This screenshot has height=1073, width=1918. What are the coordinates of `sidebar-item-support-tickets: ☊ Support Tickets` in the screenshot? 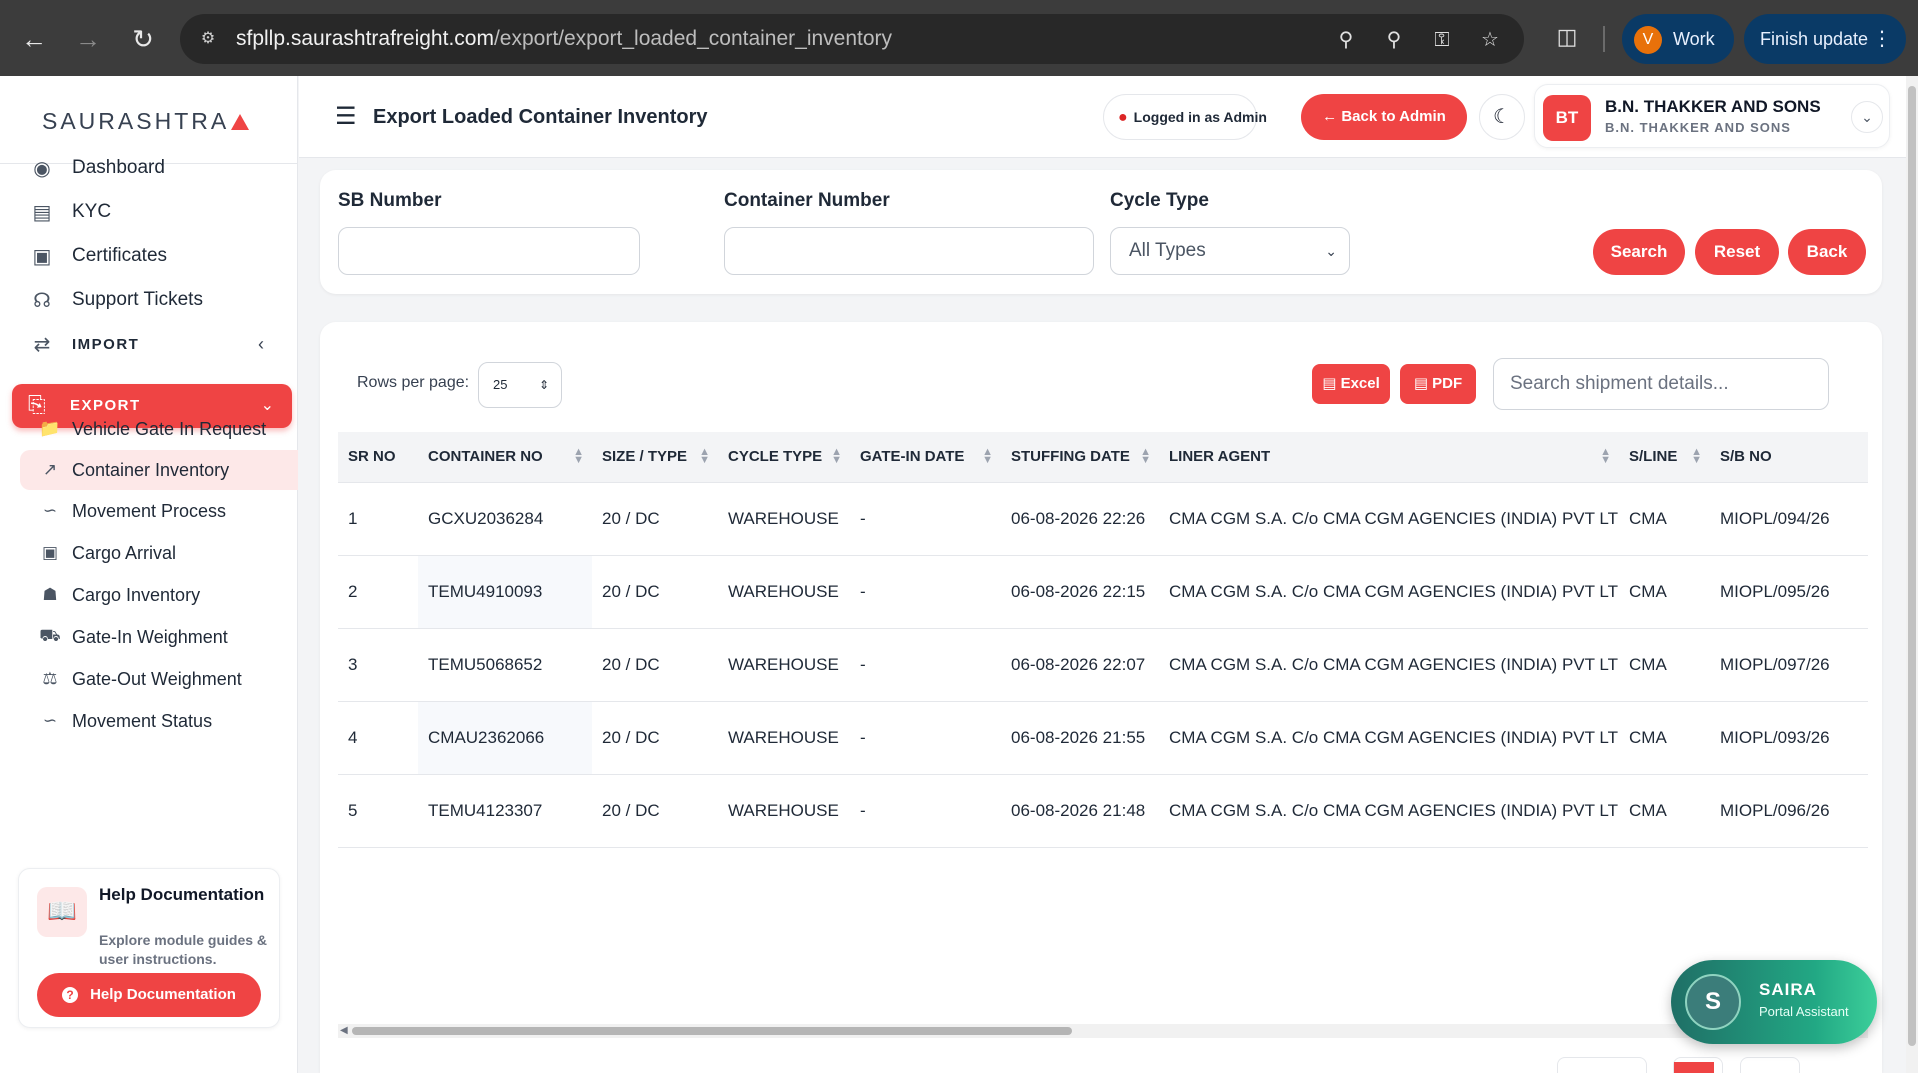 It's located at (115, 300).